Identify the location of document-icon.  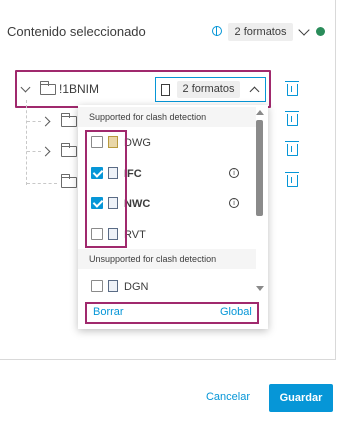
(165, 90).